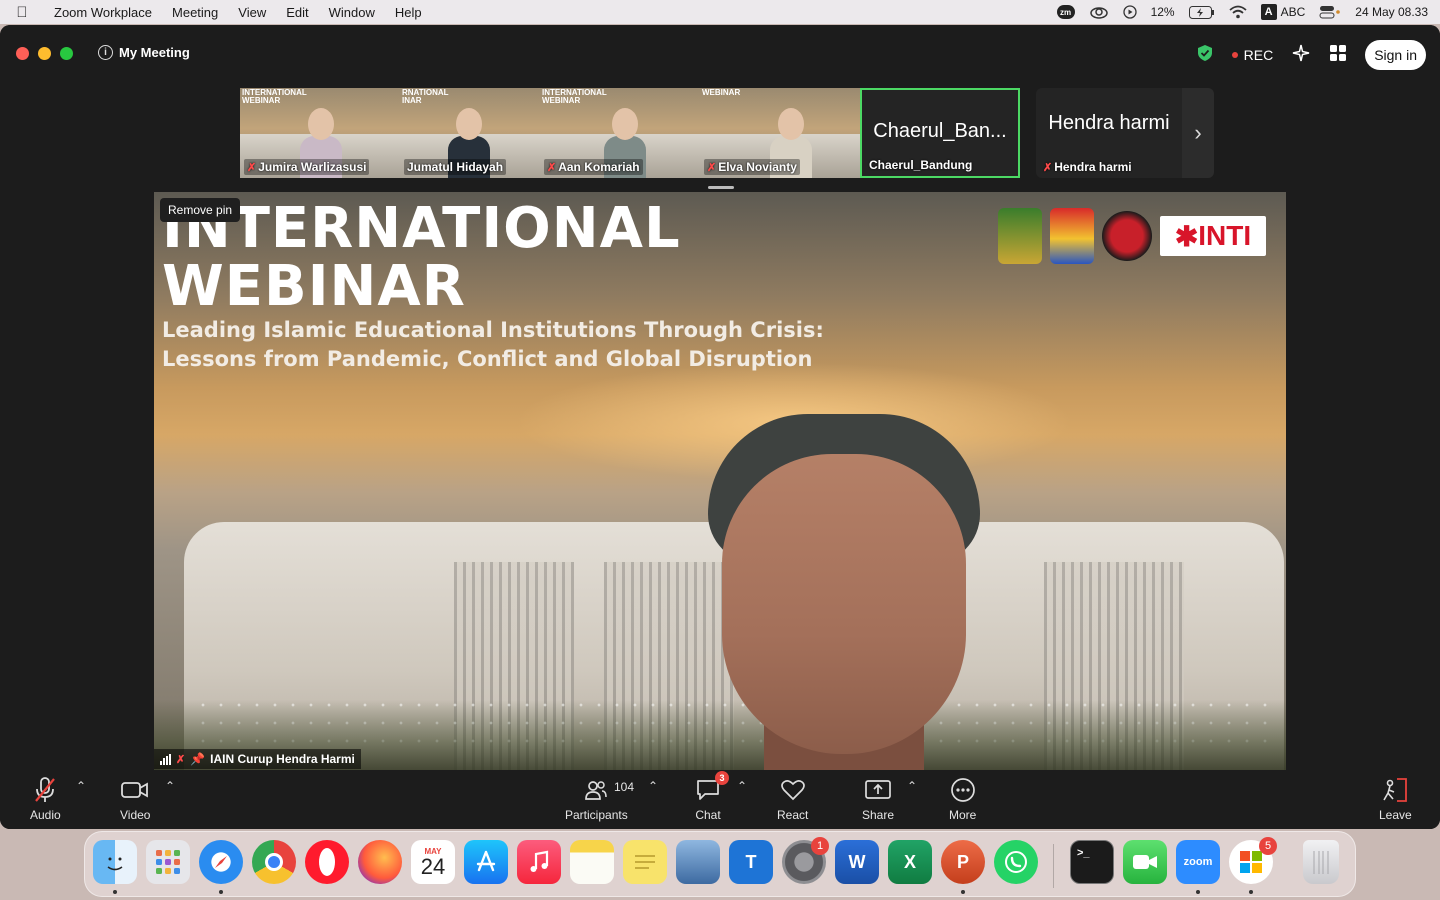 Image resolution: width=1440 pixels, height=900 pixels. I want to click on facetime-icon, so click(1145, 862).